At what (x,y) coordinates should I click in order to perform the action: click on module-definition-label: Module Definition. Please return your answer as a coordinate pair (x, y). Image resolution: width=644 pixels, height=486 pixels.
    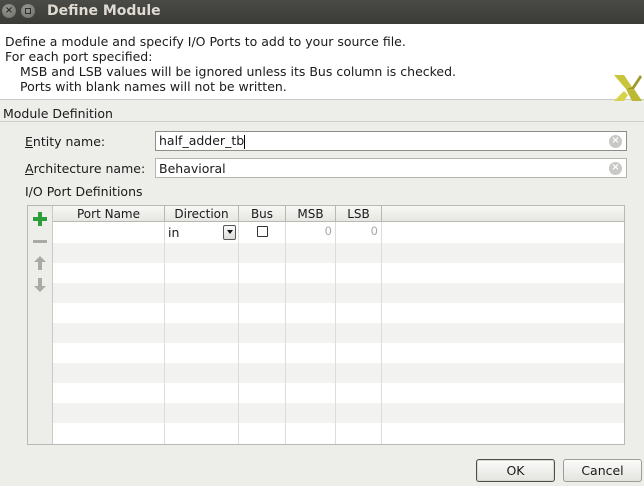
    Looking at the image, I should click on (58, 113).